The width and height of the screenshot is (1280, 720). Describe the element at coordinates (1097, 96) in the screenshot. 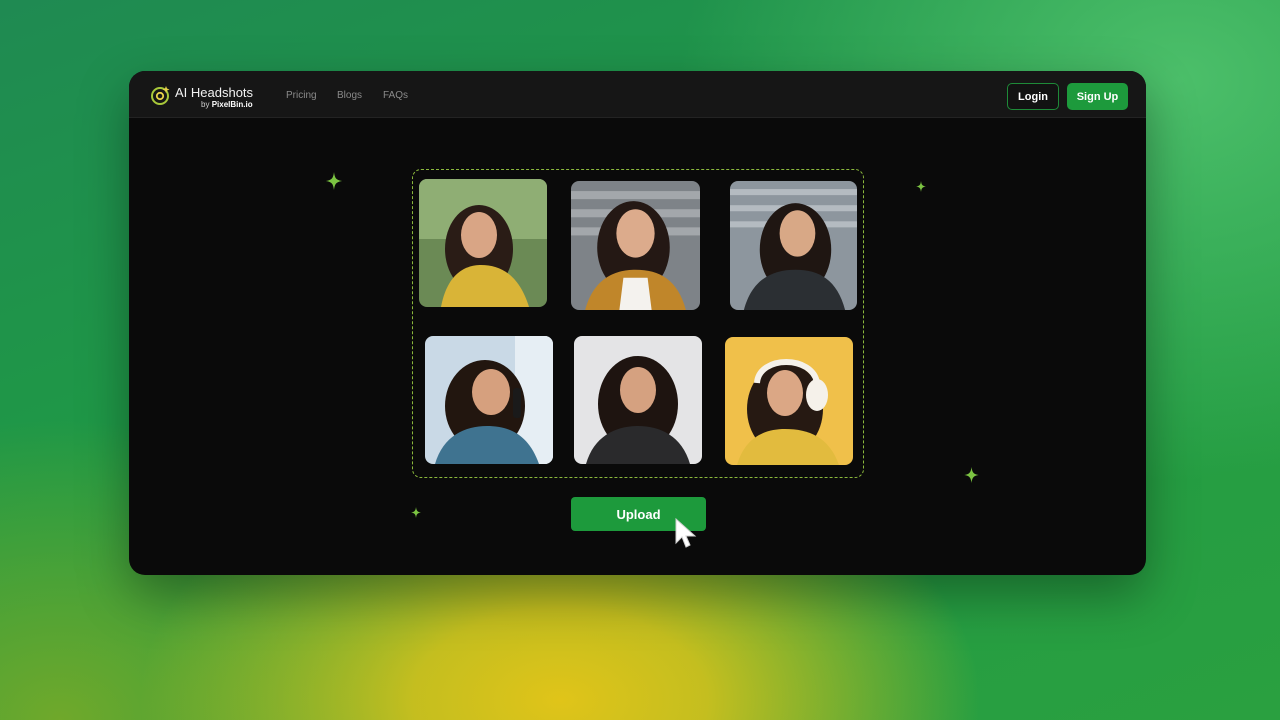

I see `signup-button: Sign Up` at that location.